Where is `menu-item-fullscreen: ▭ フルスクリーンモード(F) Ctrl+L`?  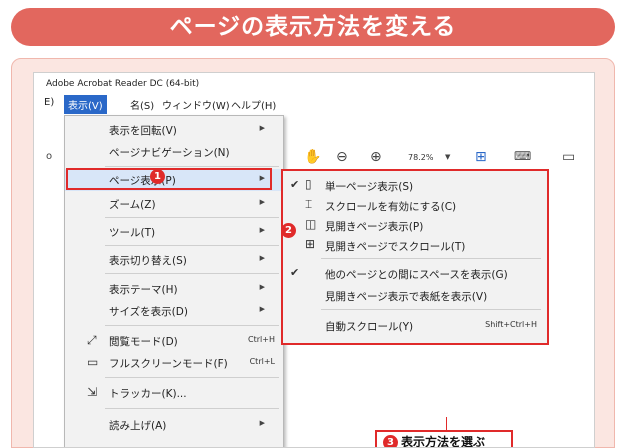
menu-item-fullscreen: ▭ フルスクリーンモード(F) Ctrl+L is located at coordinates (174, 363).